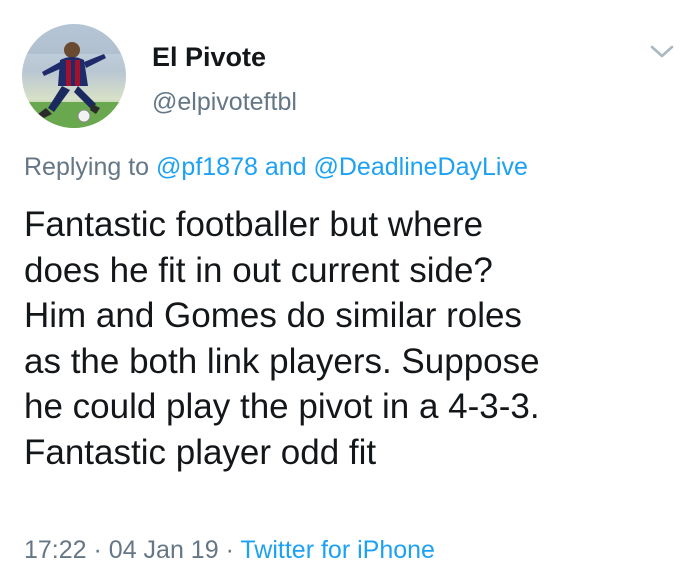 The height and width of the screenshot is (586, 696). Describe the element at coordinates (200, 452) in the screenshot. I see `tweet-text-line: Fantastic player odd fit` at that location.